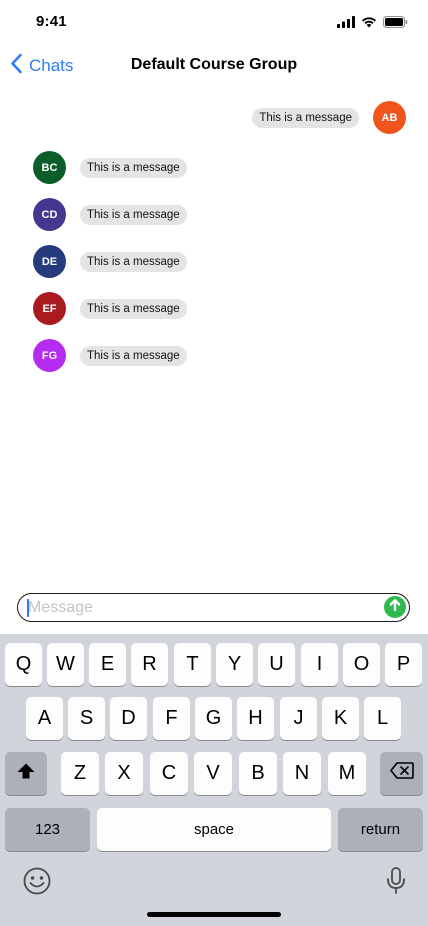 The height and width of the screenshot is (926, 428). I want to click on key-q: Q, so click(23, 664).